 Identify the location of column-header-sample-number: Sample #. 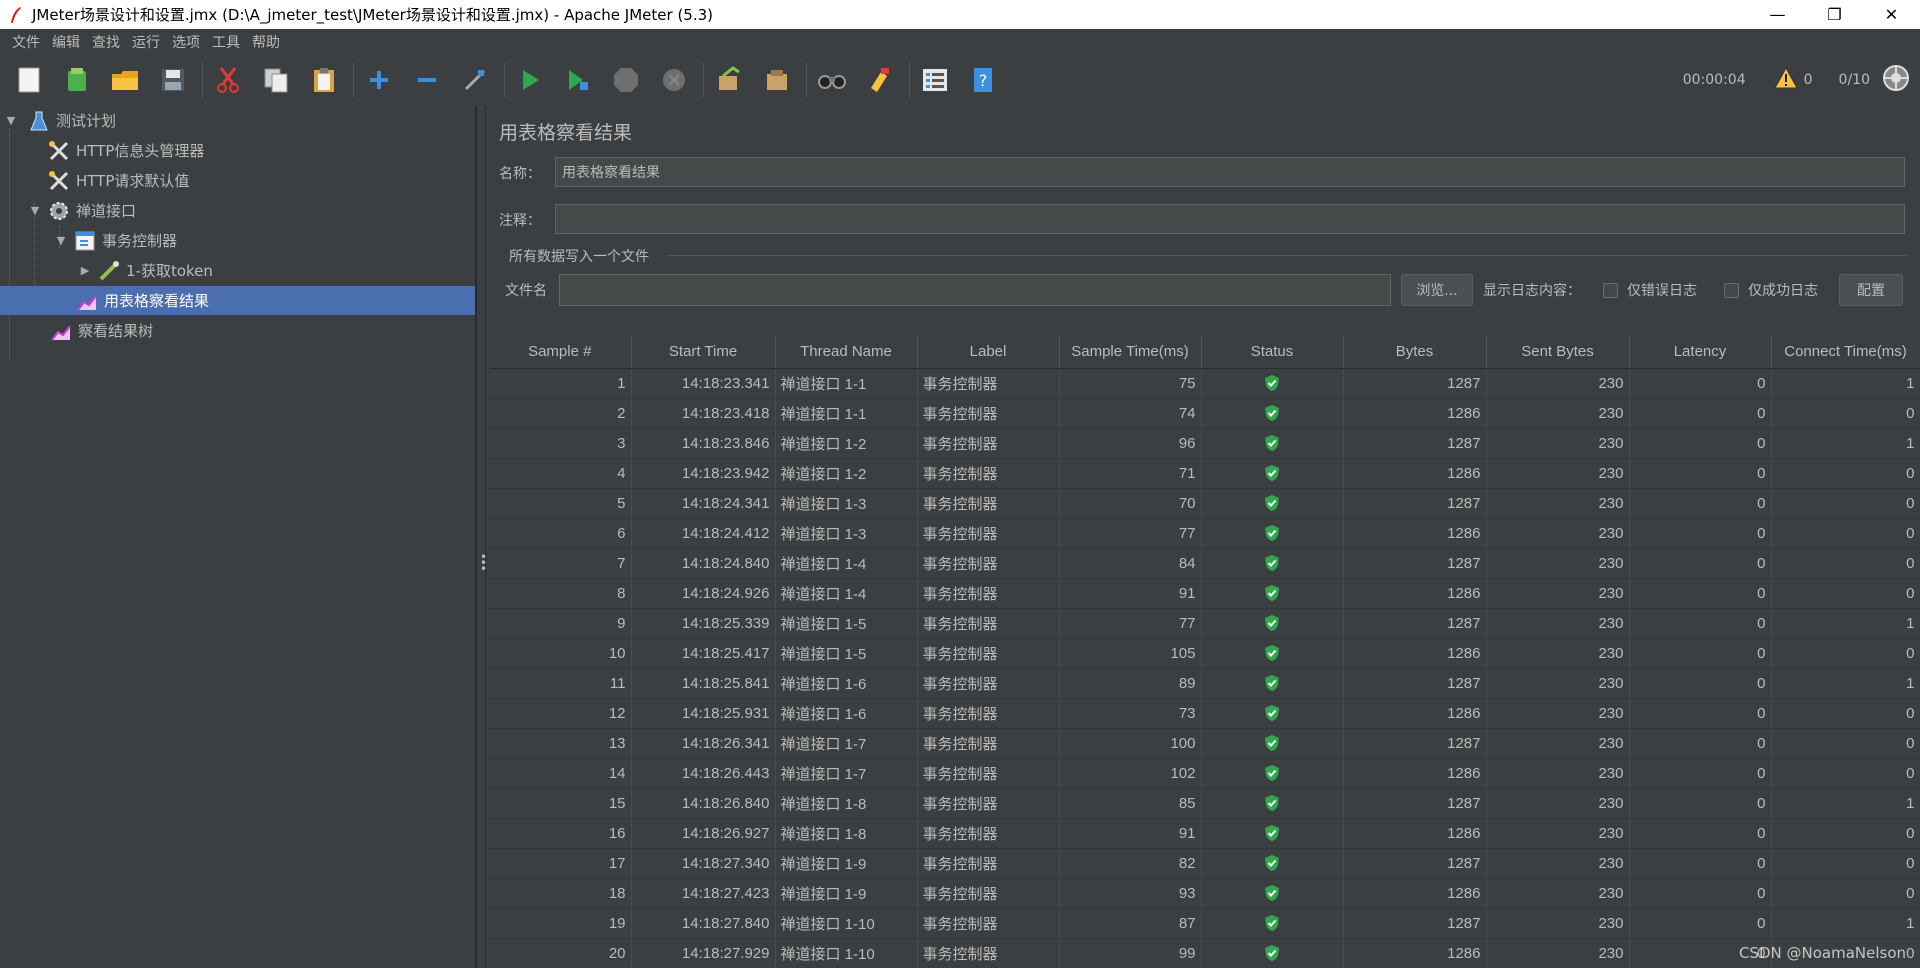
(560, 352).